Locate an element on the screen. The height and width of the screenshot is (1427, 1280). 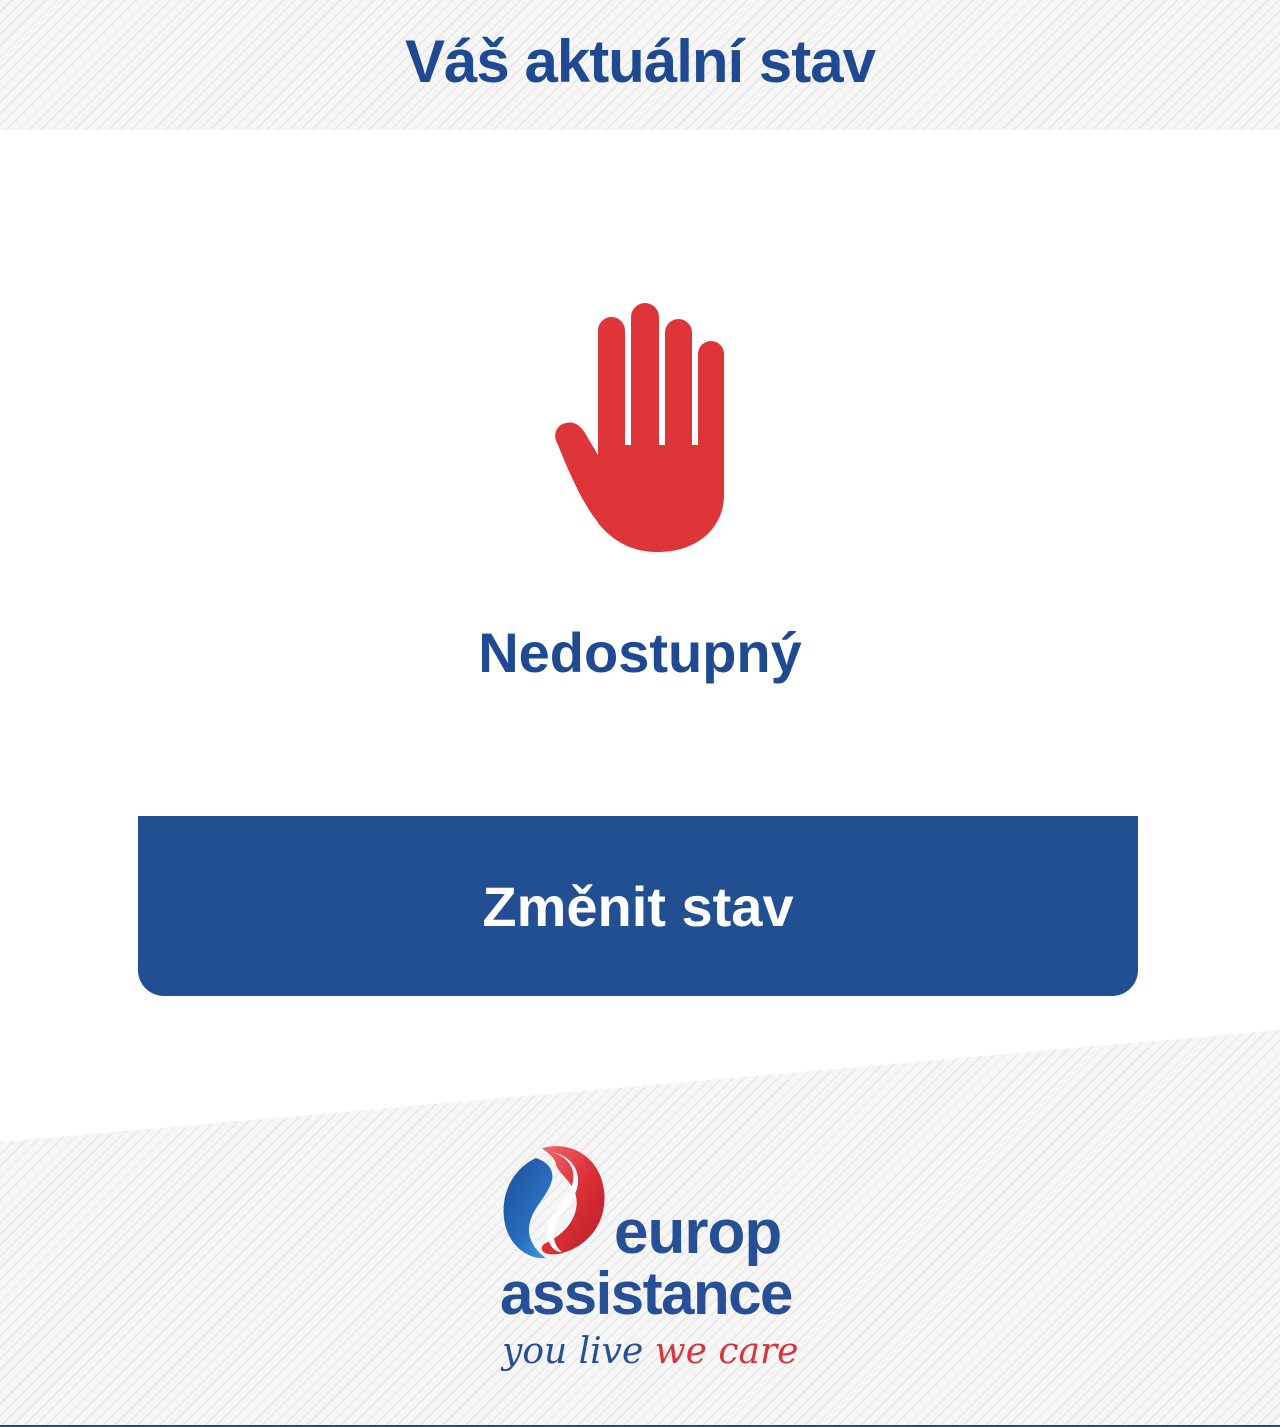
change-status-button: Změnit stav is located at coordinates (638, 906).